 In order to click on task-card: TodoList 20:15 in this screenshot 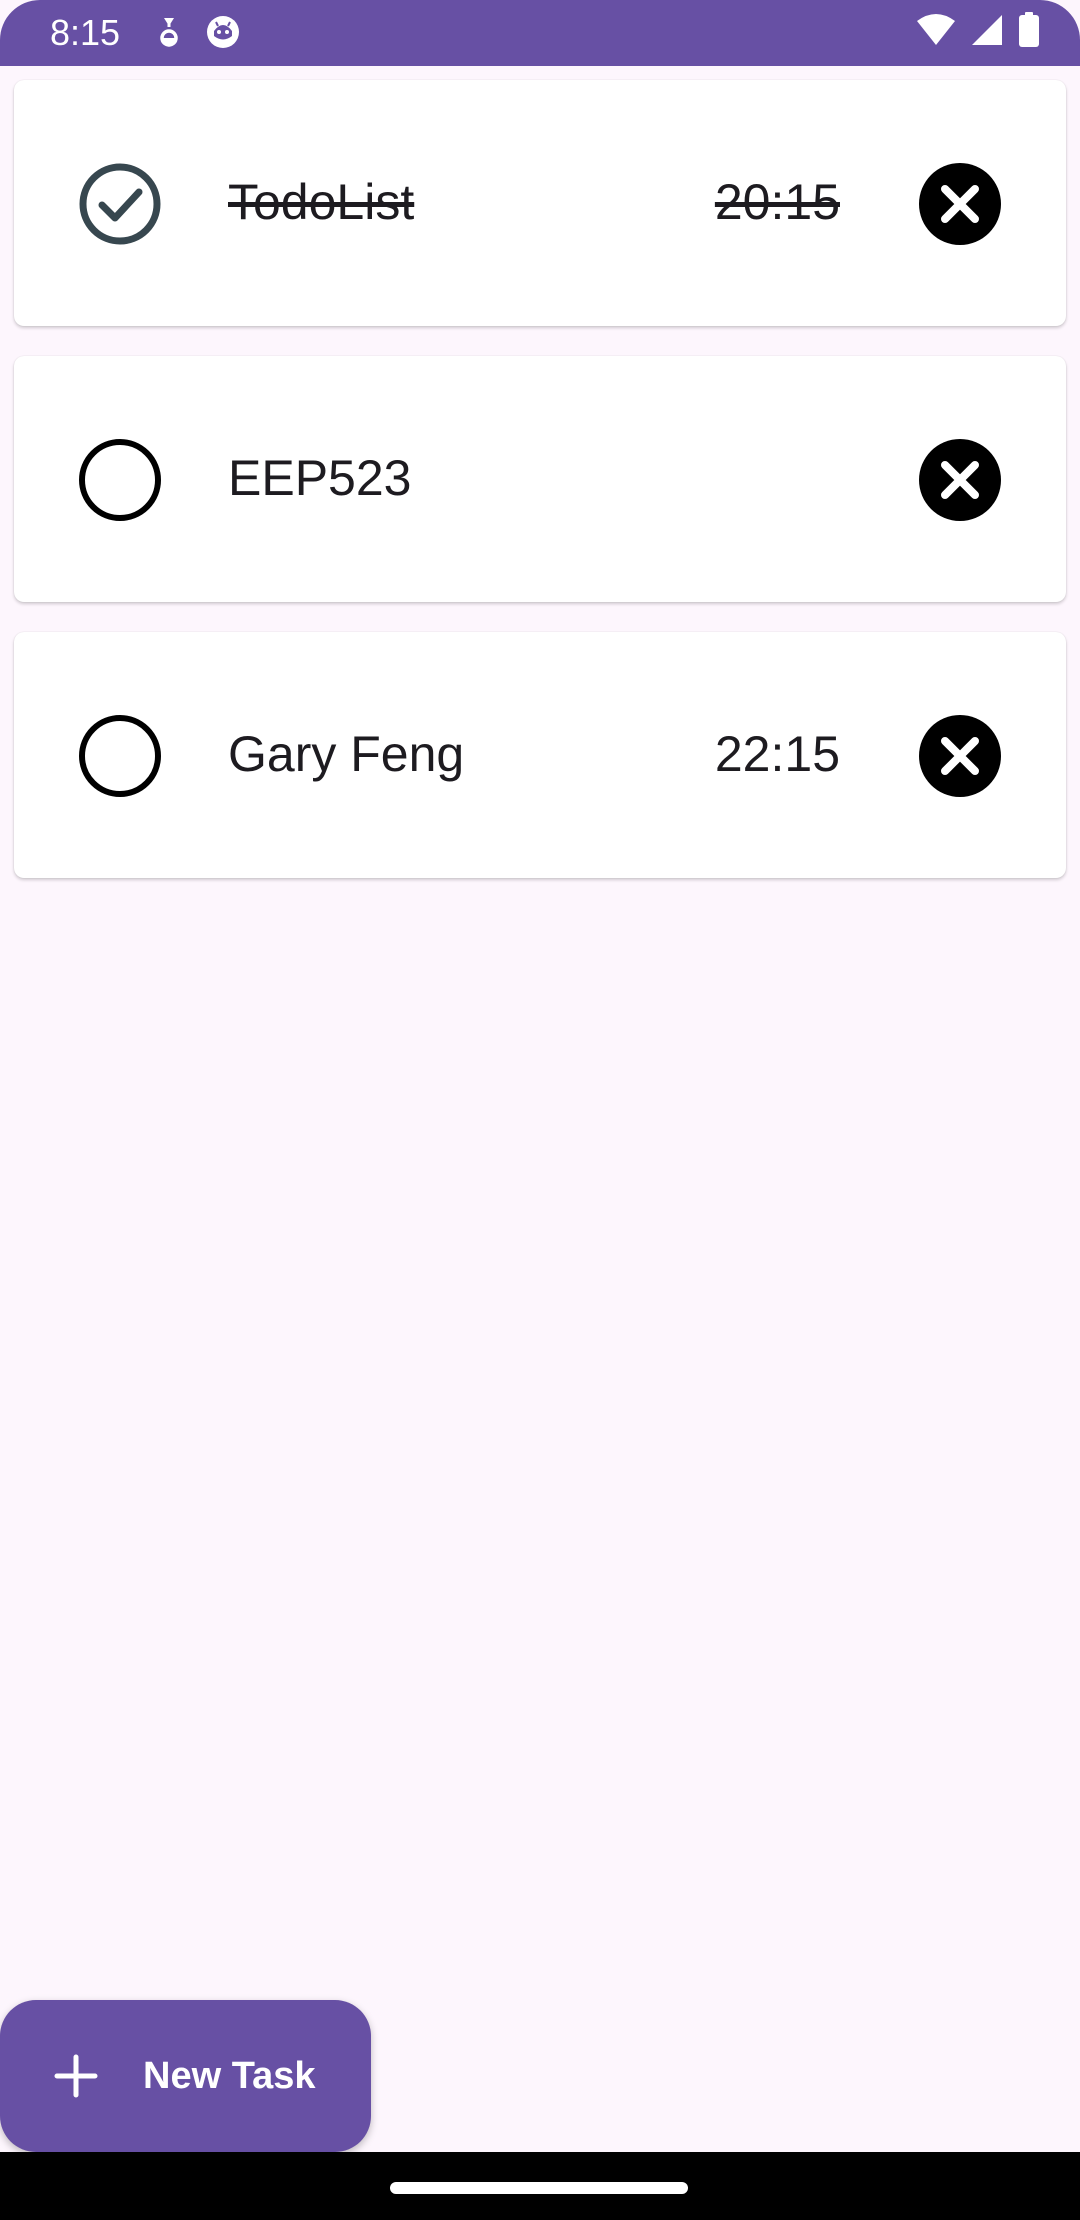, I will do `click(540, 203)`.